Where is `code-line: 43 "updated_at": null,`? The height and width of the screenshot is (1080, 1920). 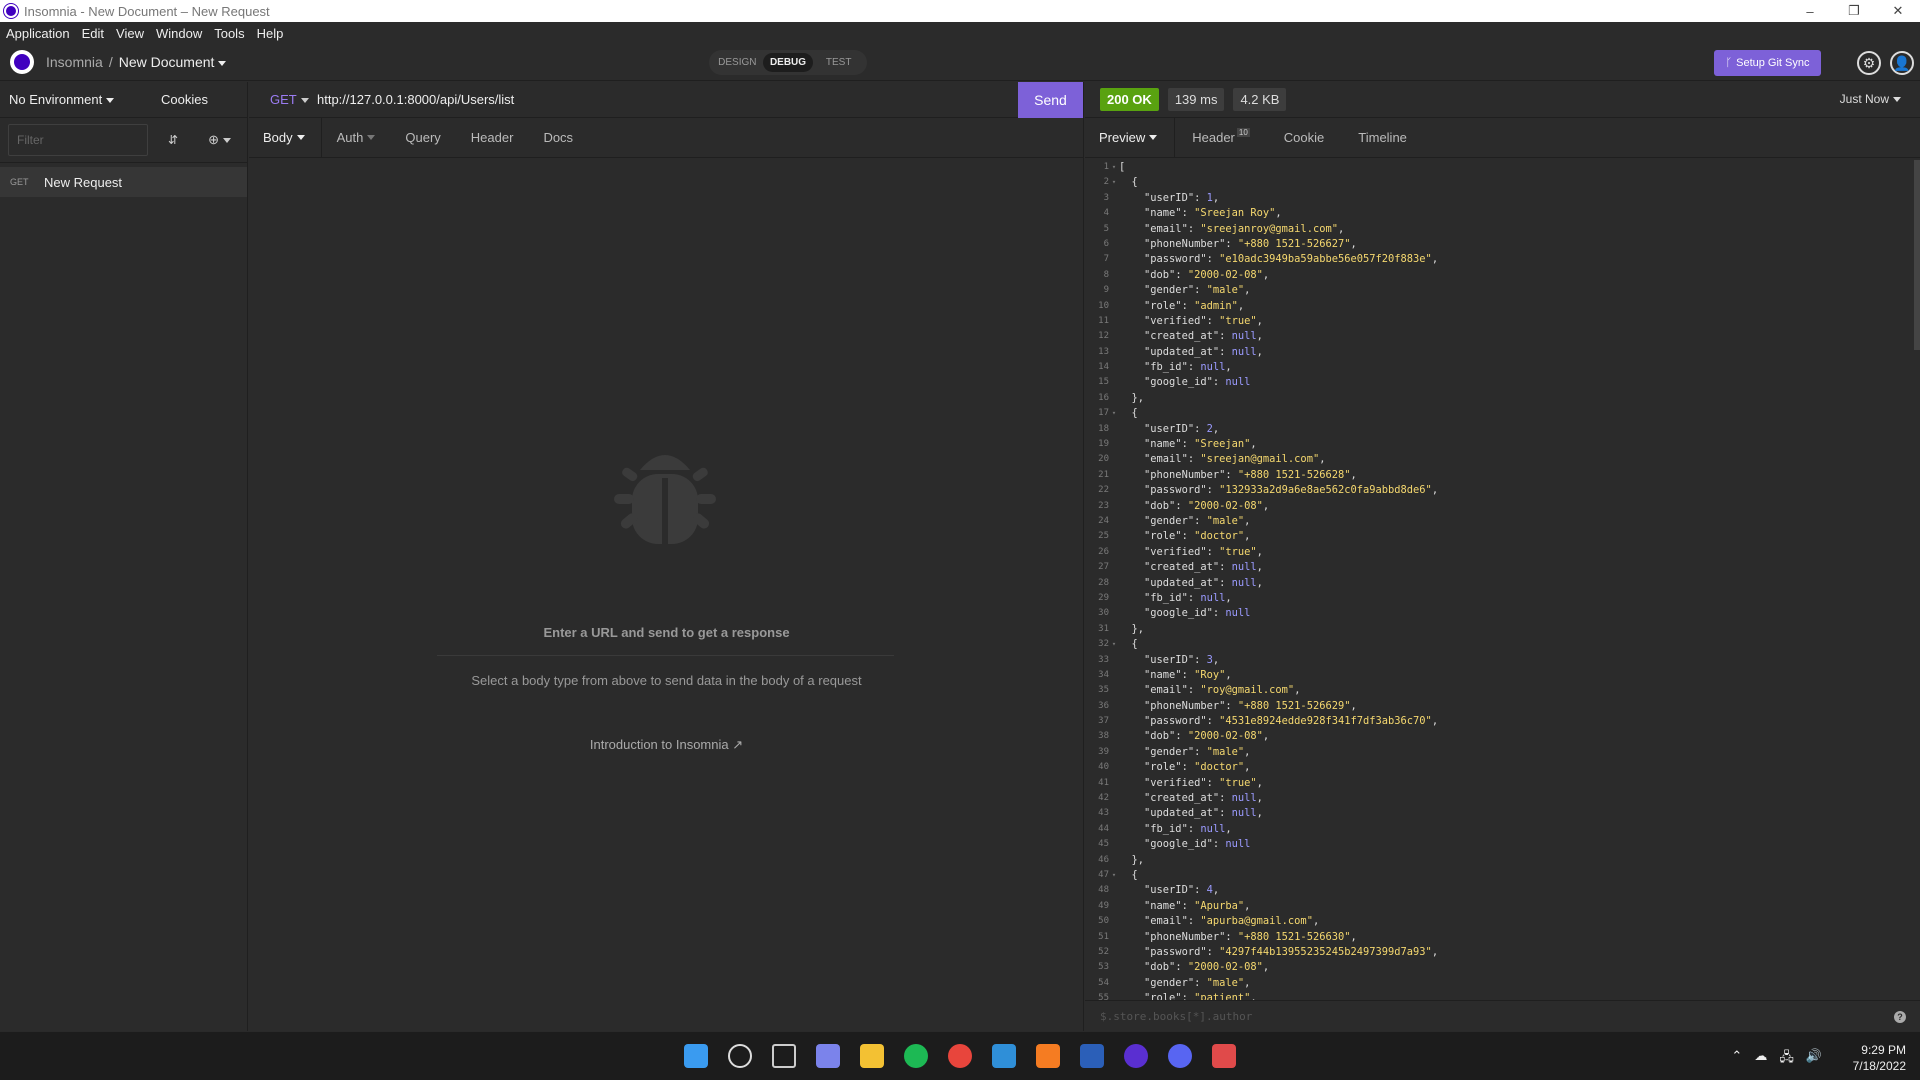
code-line: 43 "updated_at": null, is located at coordinates (1500, 813).